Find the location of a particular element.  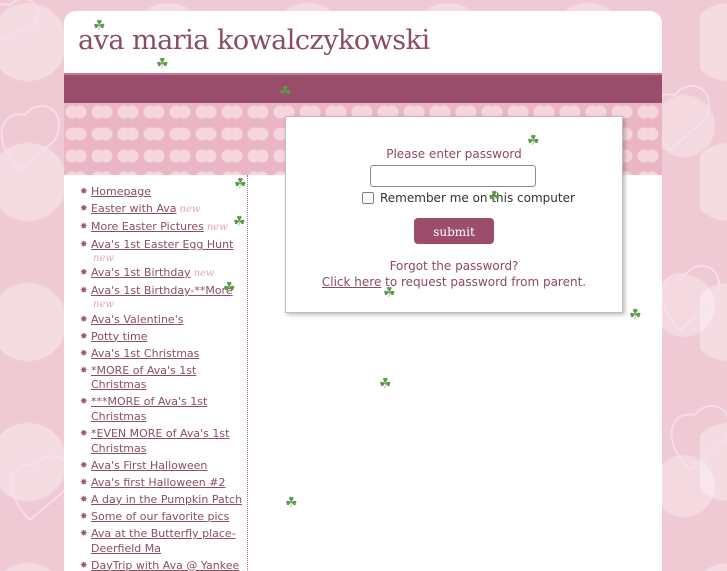

nav-item: ✸ Some of our favorite pics is located at coordinates (163, 517).